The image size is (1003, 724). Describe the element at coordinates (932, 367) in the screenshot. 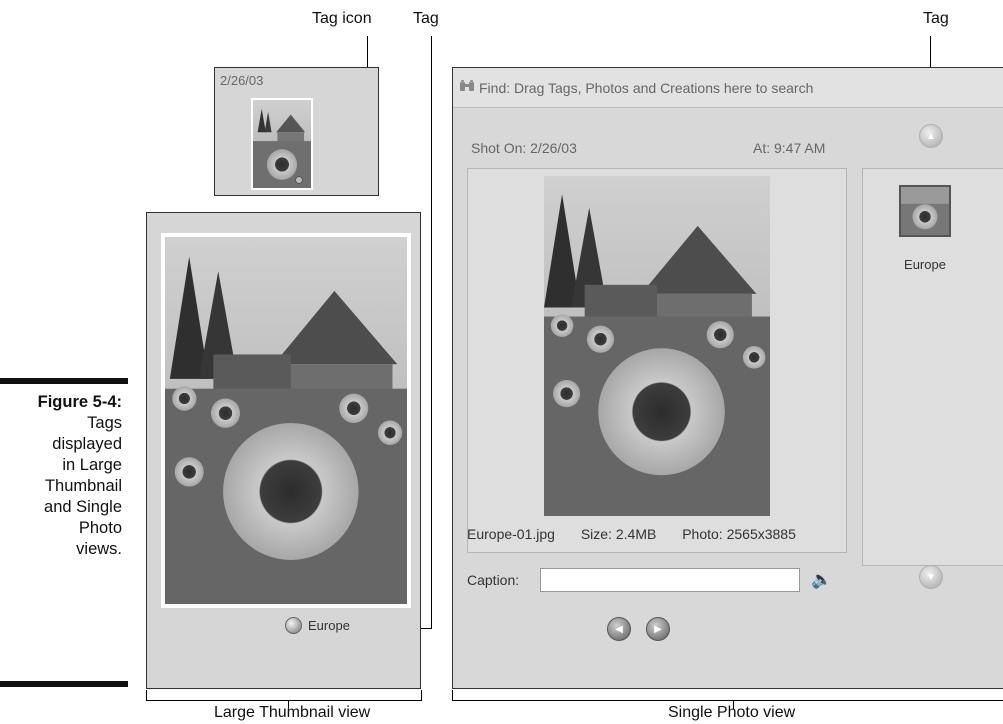

I see `tag-pane: Europe` at that location.